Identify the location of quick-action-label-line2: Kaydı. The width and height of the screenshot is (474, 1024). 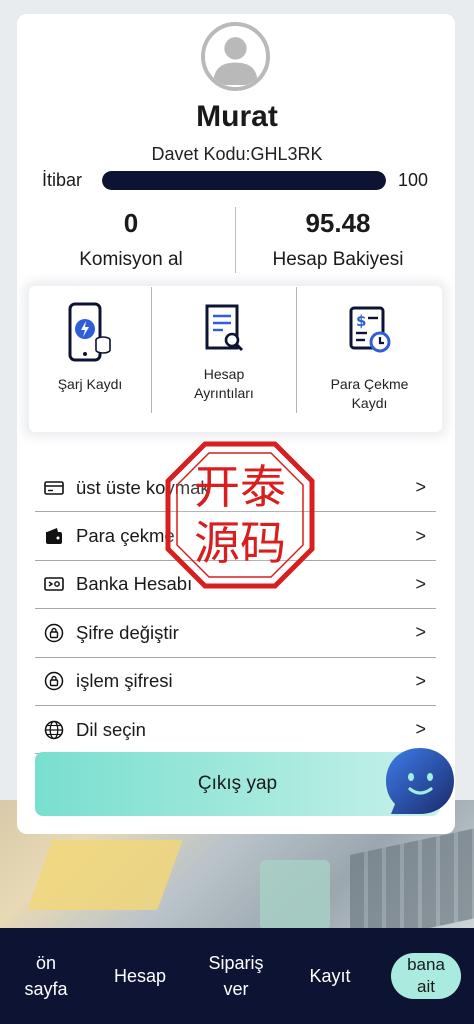
(369, 403).